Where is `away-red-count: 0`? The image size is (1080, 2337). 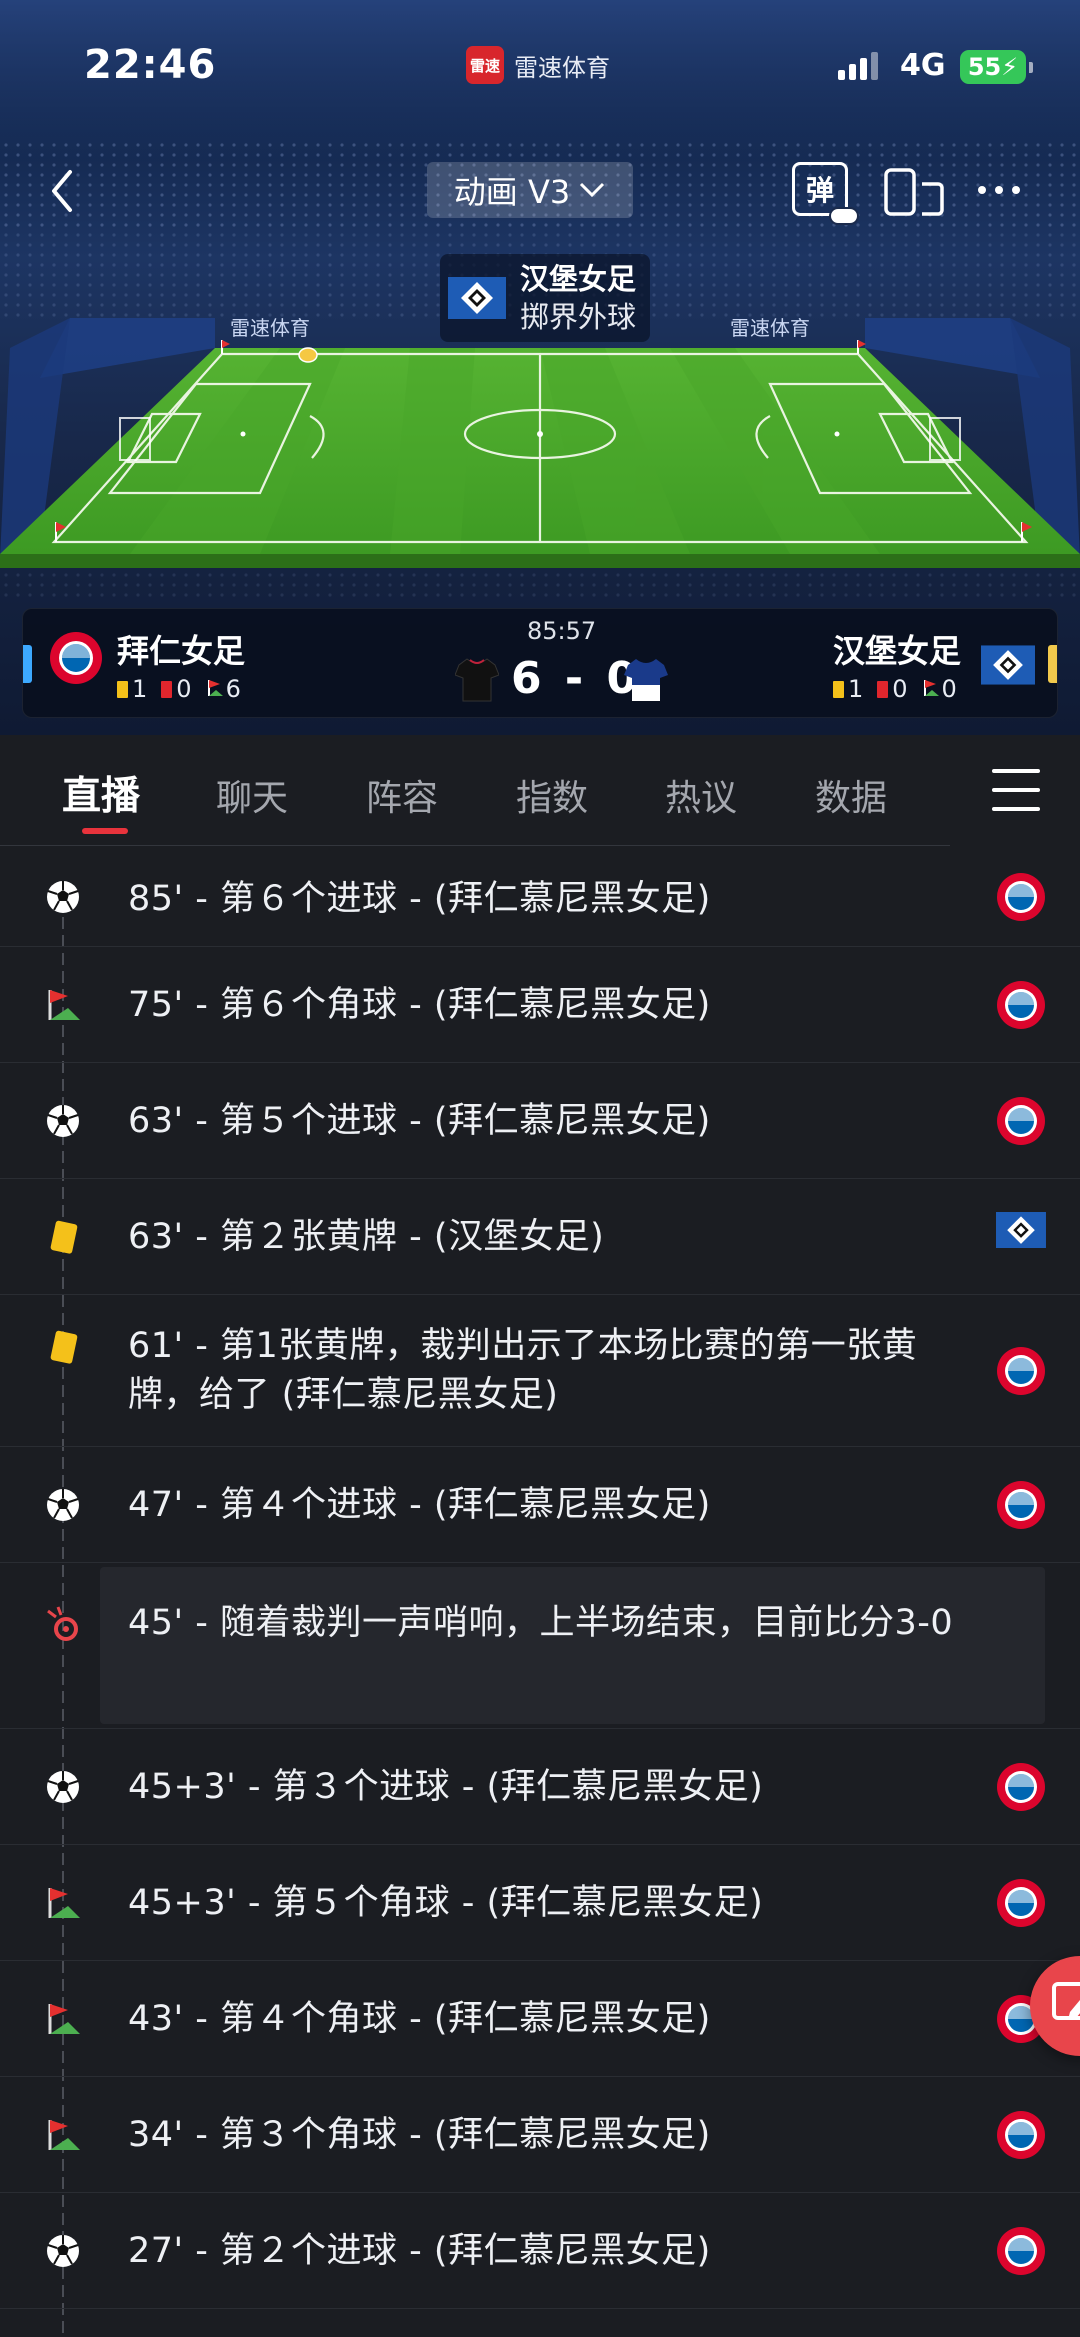 away-red-count: 0 is located at coordinates (900, 689).